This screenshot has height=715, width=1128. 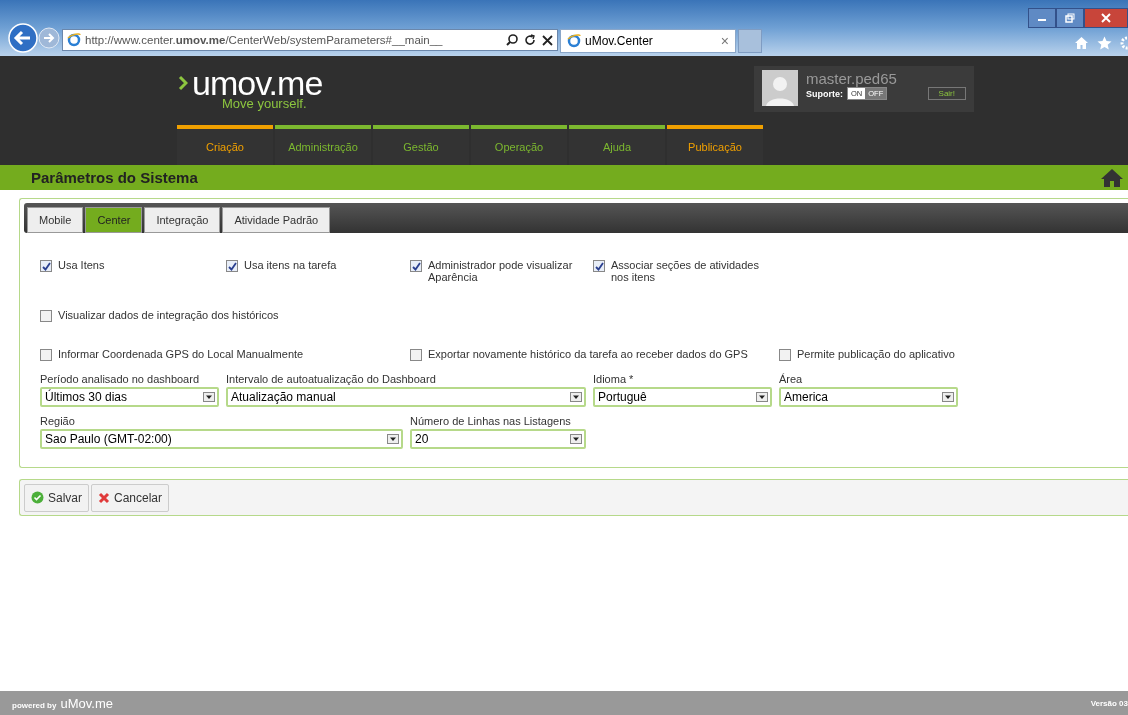 I want to click on restore-button, so click(x=1070, y=18).